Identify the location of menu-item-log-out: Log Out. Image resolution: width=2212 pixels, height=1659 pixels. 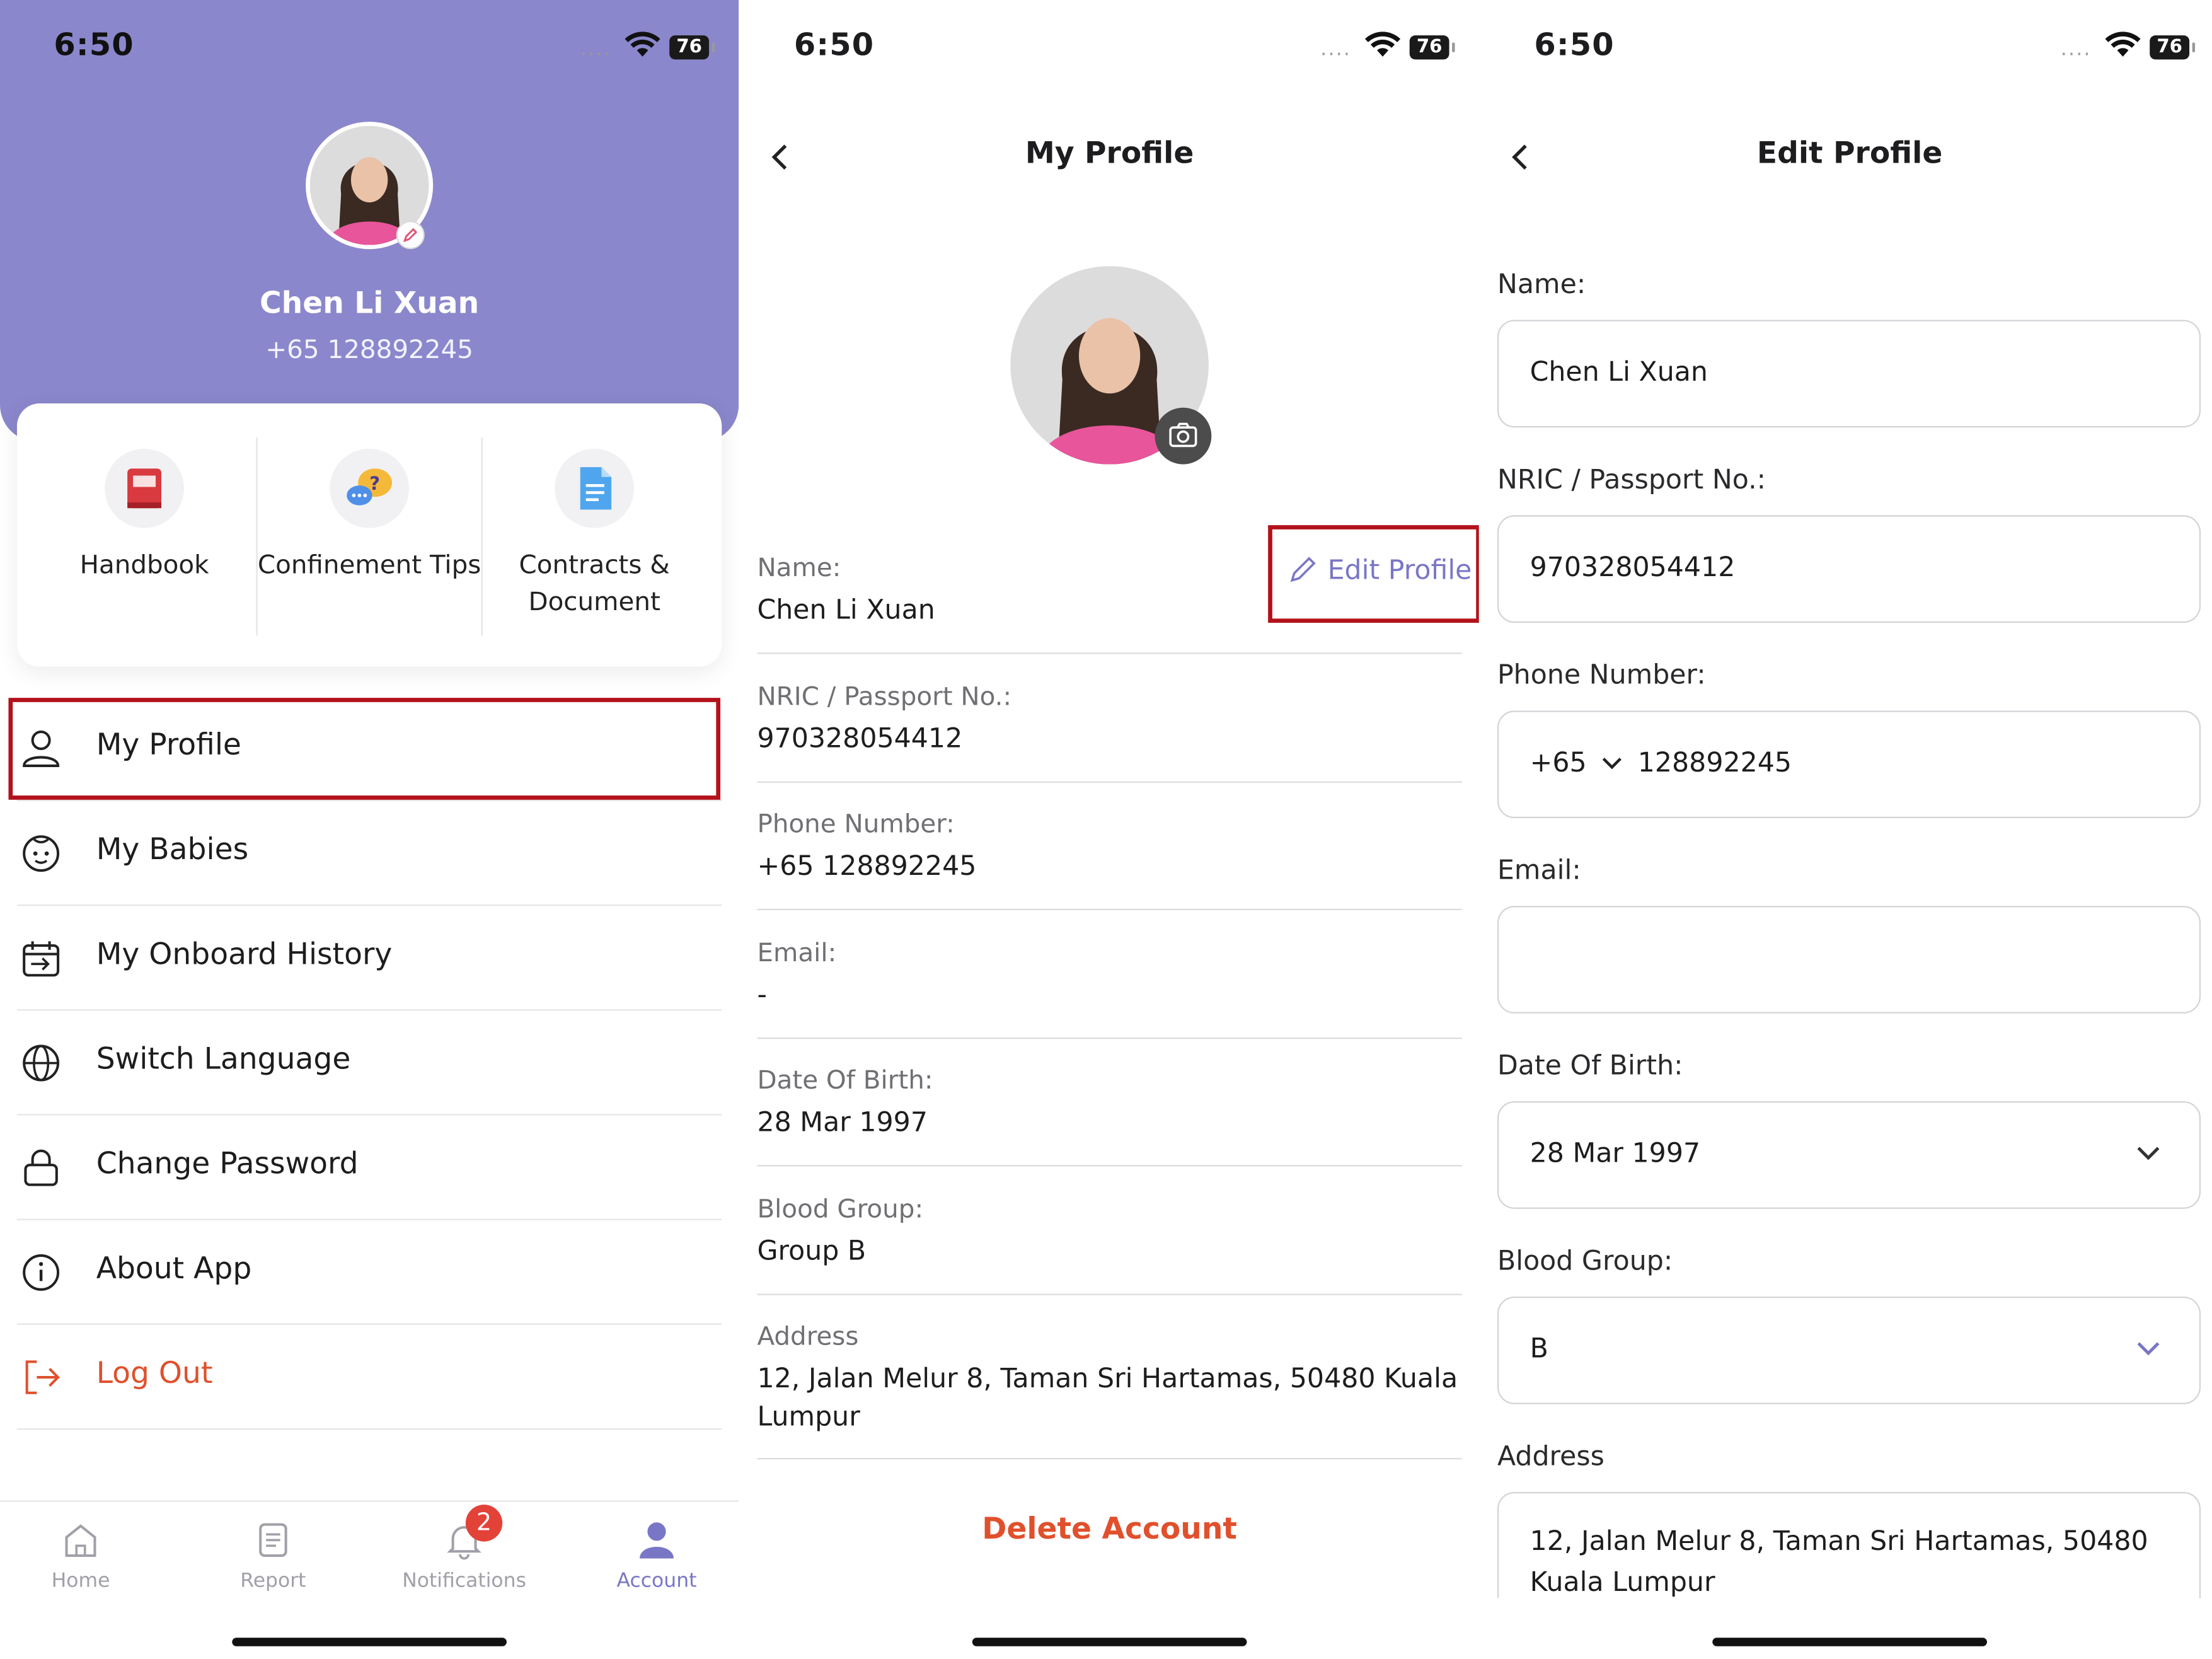
(369, 1377).